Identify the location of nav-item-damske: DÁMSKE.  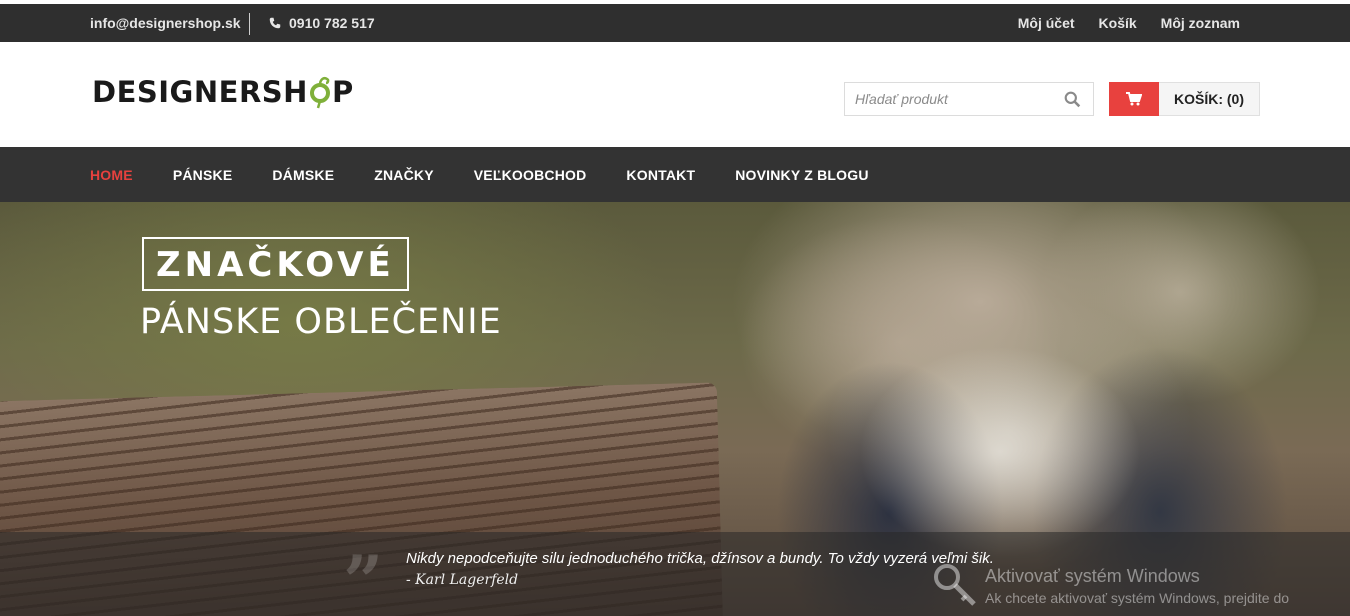
(303, 175).